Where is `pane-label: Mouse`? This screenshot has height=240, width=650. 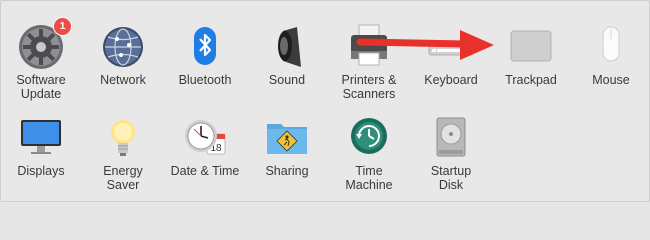 pane-label: Mouse is located at coordinates (611, 80).